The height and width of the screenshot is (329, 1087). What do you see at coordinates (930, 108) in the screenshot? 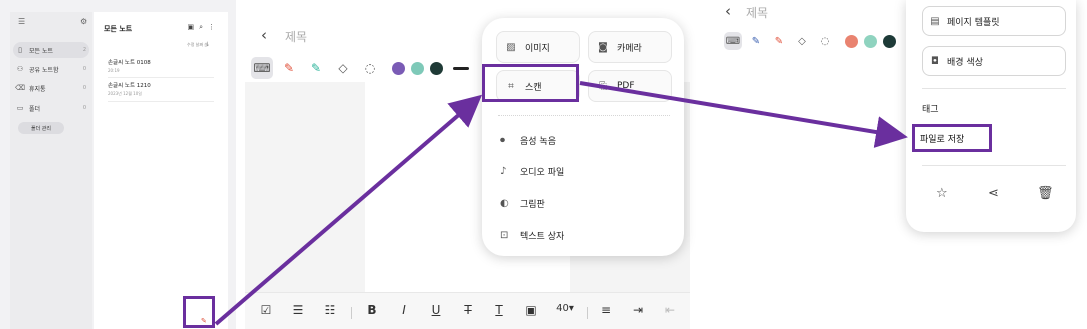
I see `tag-item: 태그` at bounding box center [930, 108].